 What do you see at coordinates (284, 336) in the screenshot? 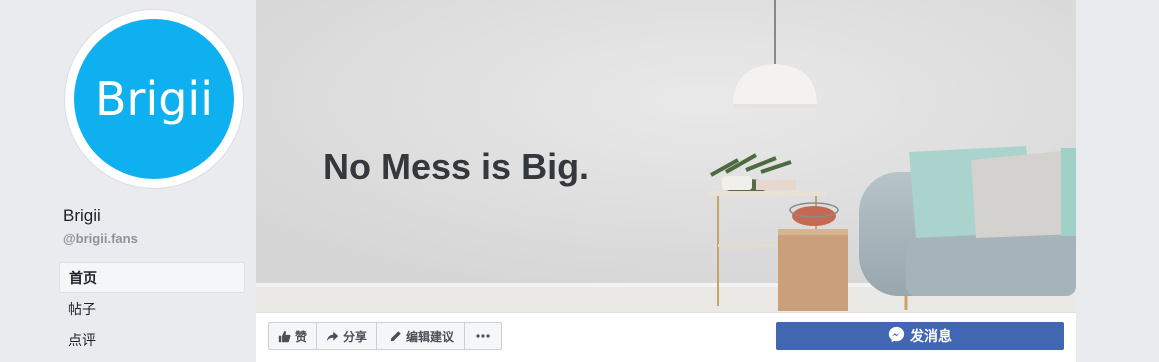
I see `thumbs-up-icon` at bounding box center [284, 336].